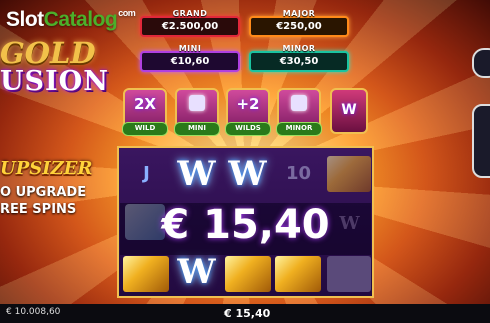 This screenshot has height=323, width=490. What do you see at coordinates (71, 19) in the screenshot?
I see `watermark: SlotCatalogcom` at bounding box center [71, 19].